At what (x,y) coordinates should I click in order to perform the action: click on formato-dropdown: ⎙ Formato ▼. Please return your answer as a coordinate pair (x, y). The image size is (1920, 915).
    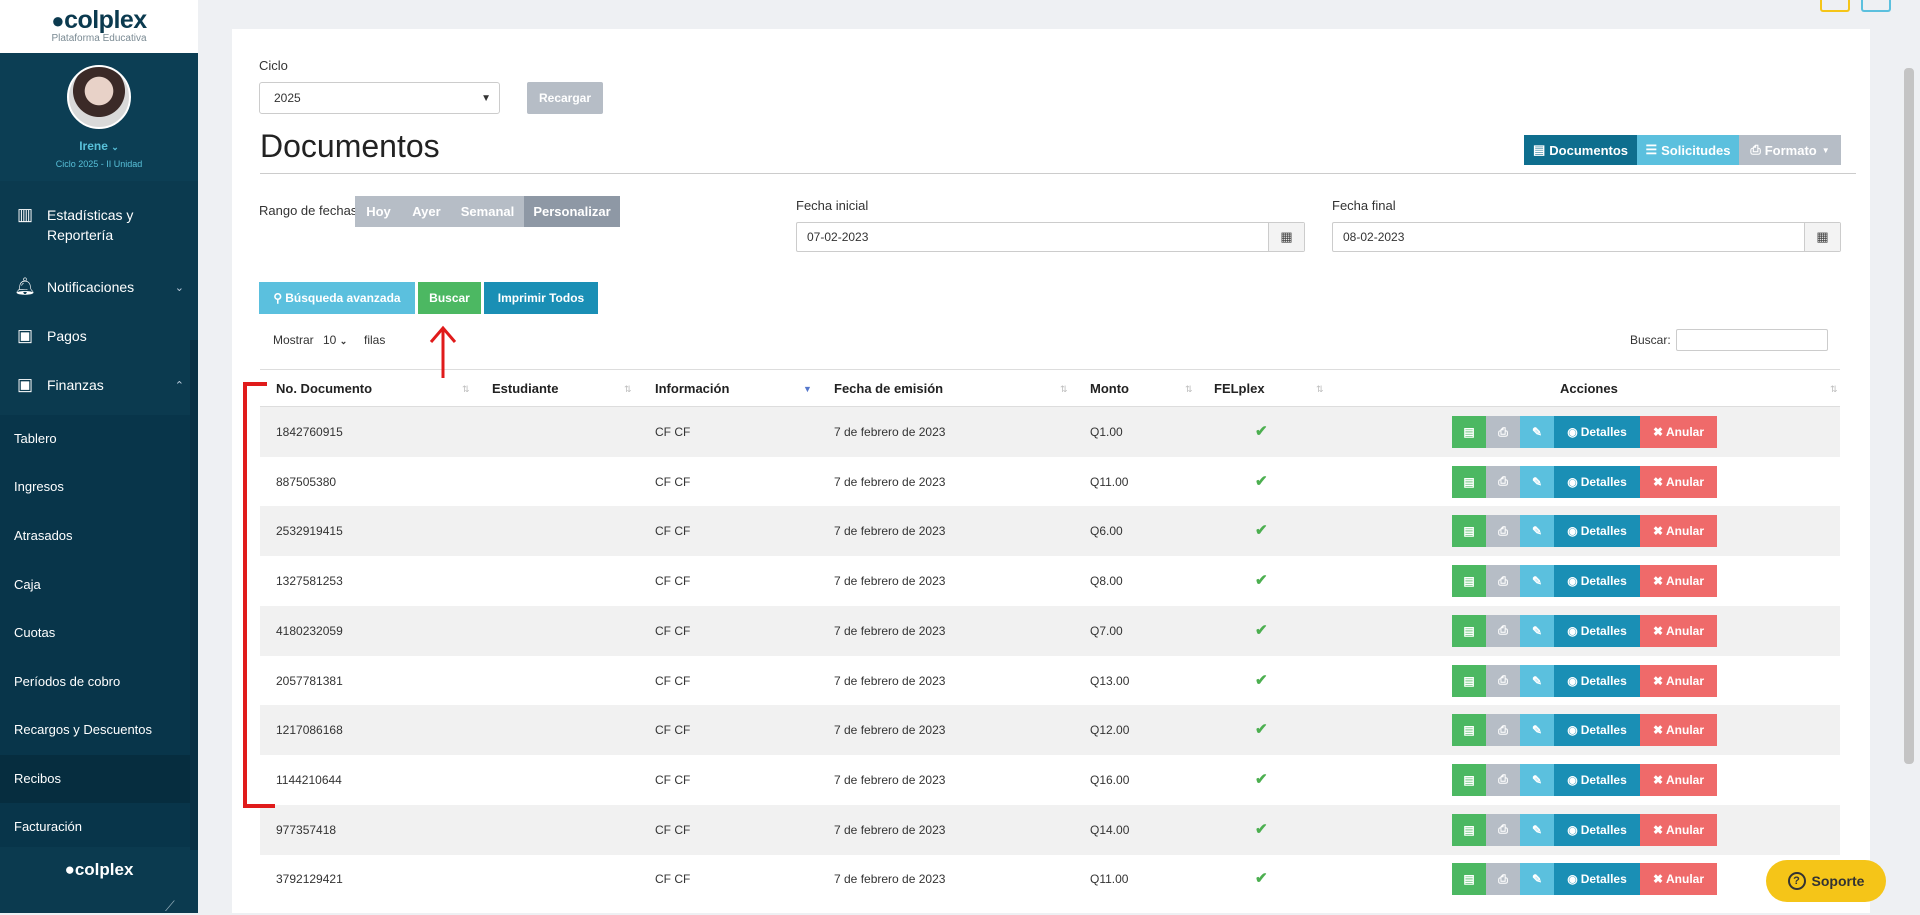
    Looking at the image, I should click on (1790, 150).